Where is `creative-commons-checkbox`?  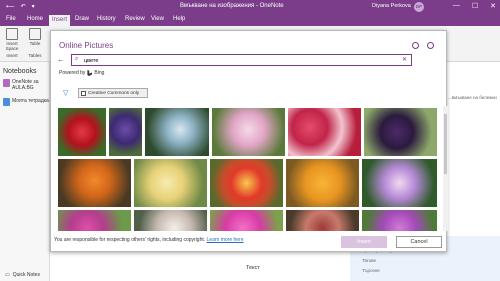
creative-commons-checkbox is located at coordinates (83, 93).